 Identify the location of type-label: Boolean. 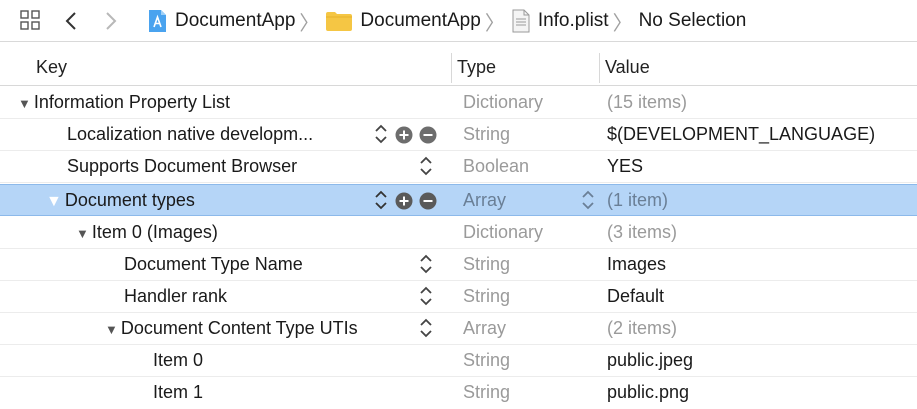
(496, 166).